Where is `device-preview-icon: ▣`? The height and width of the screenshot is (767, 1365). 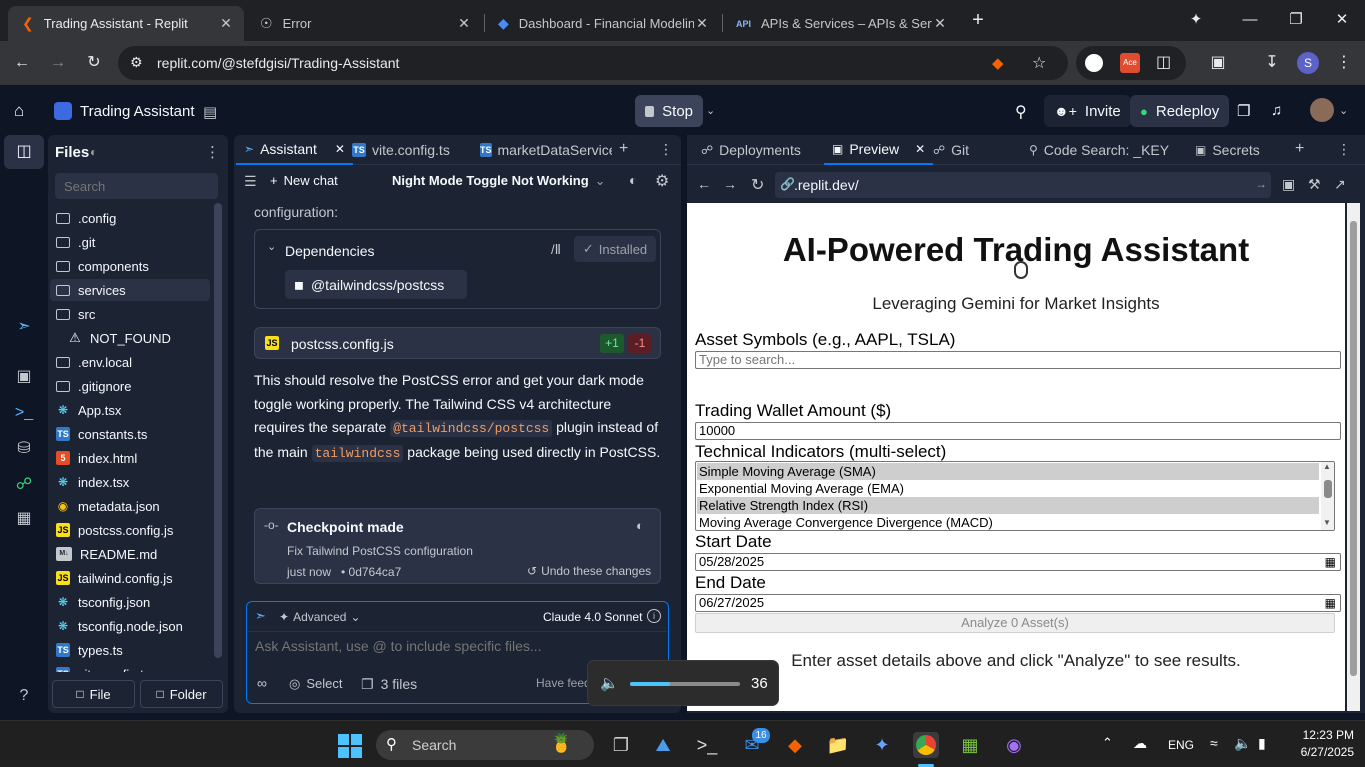 device-preview-icon: ▣ is located at coordinates (1288, 184).